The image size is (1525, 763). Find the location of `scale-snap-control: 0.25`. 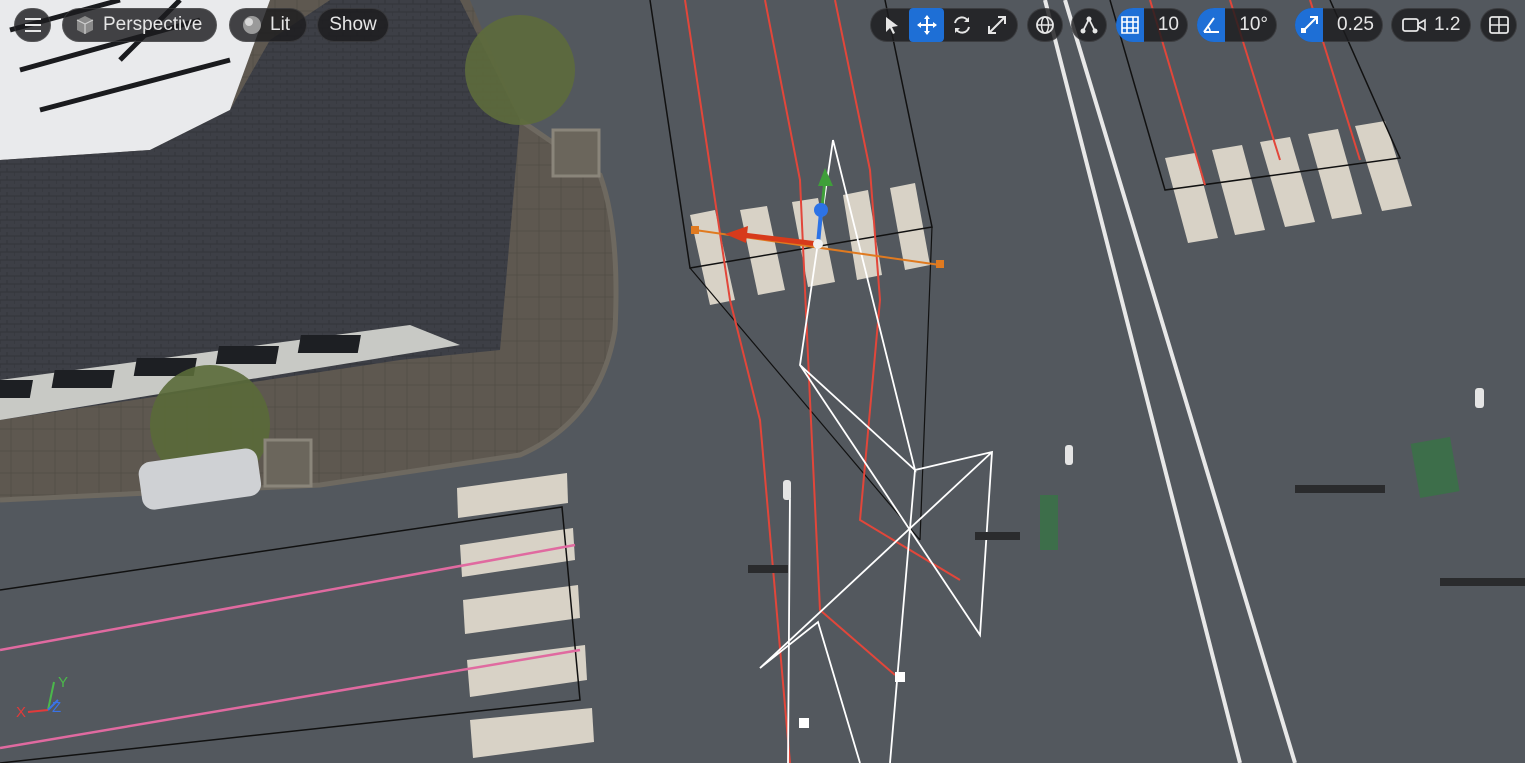

scale-snap-control: 0.25 is located at coordinates (1339, 25).